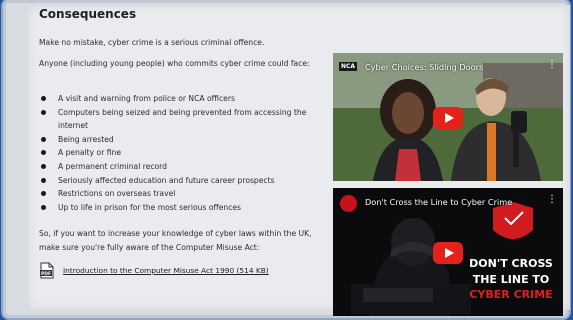 The width and height of the screenshot is (573, 320). What do you see at coordinates (438, 202) in the screenshot?
I see `video-title: Don't Cross the Line to Cyber Crime` at bounding box center [438, 202].